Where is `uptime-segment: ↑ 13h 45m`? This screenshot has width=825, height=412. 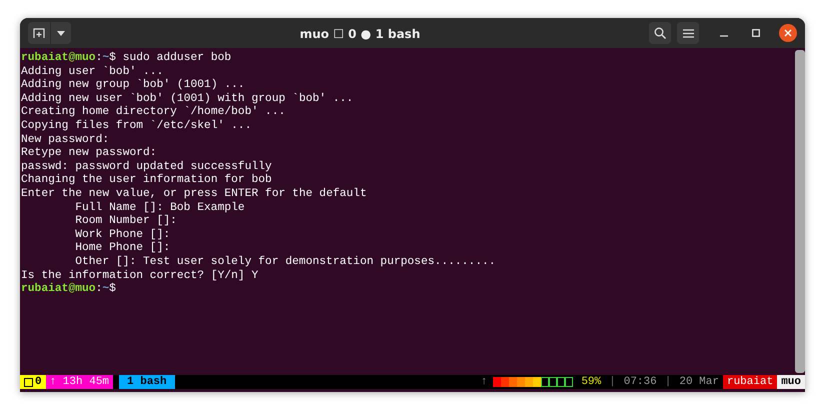
uptime-segment: ↑ 13h 45m is located at coordinates (80, 382).